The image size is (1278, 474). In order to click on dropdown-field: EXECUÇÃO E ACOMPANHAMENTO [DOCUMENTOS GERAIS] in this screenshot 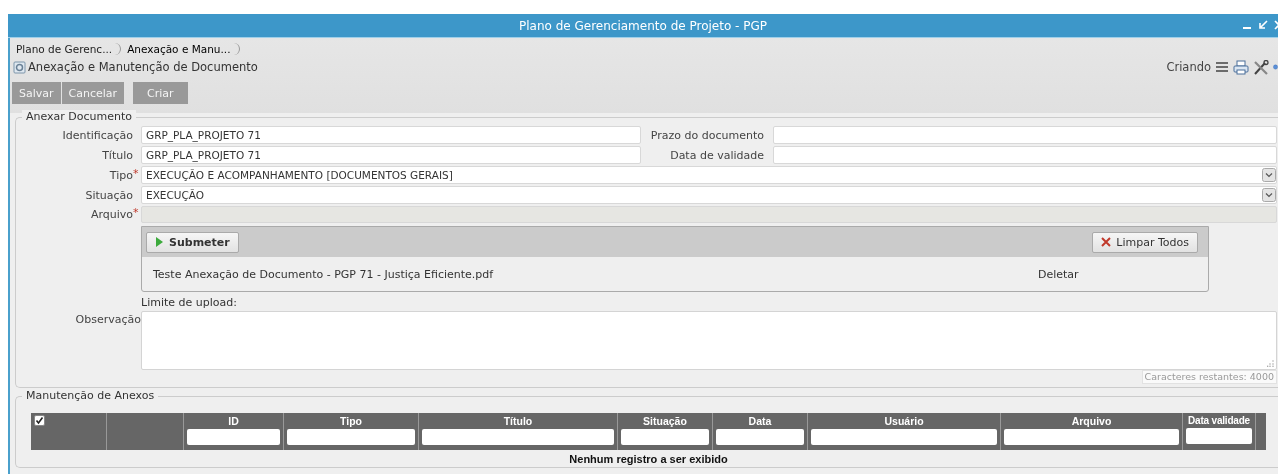, I will do `click(709, 175)`.